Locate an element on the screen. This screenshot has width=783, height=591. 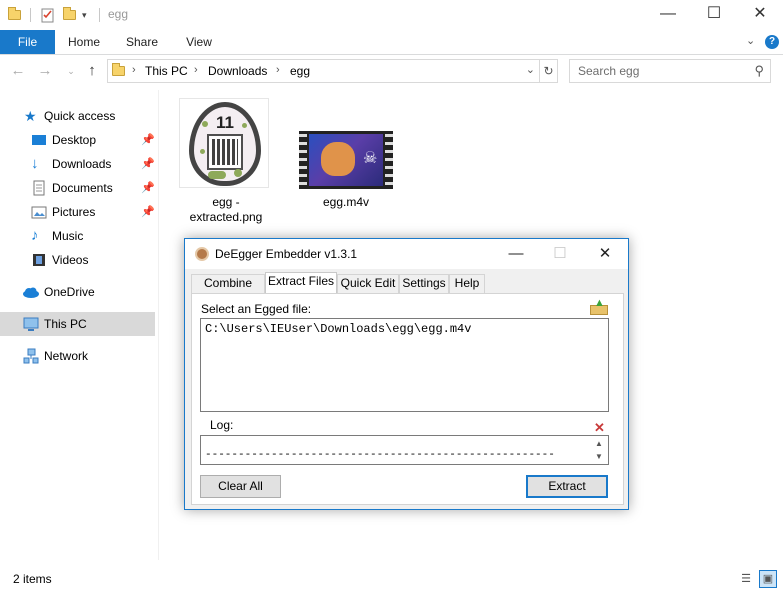
properties-icon is located at coordinates (48, 15).